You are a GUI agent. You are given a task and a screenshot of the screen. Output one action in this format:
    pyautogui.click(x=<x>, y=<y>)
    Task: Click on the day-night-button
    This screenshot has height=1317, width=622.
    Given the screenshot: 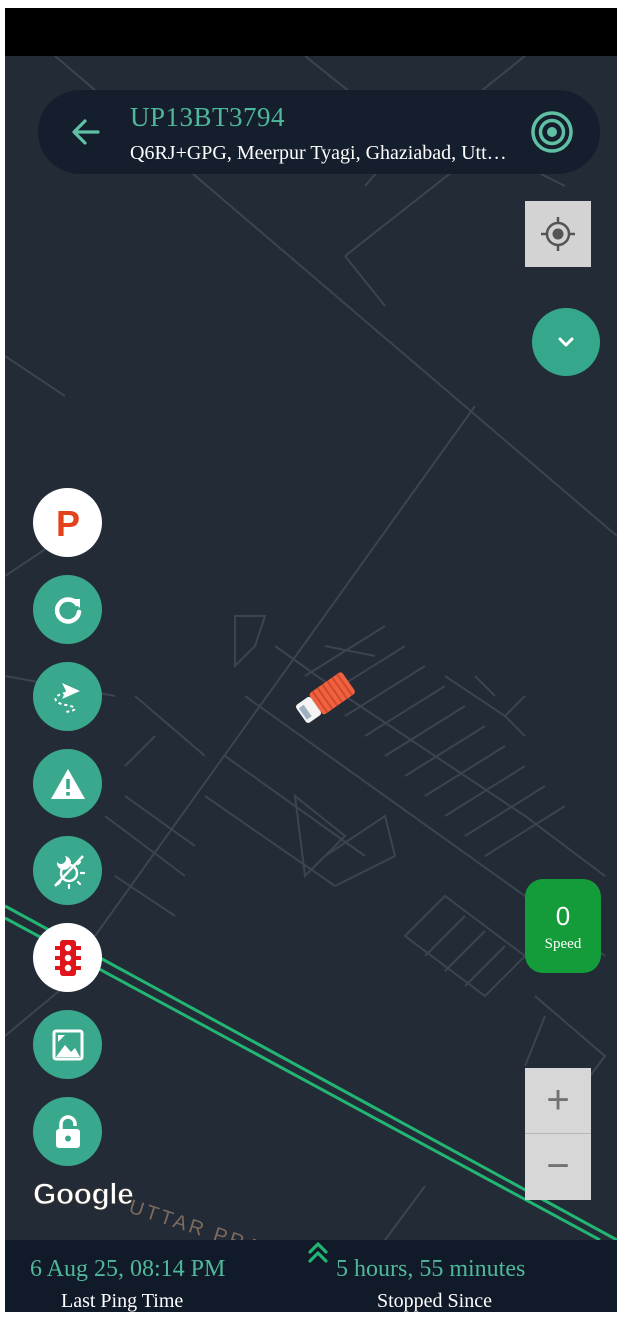 What is the action you would take?
    pyautogui.click(x=67, y=870)
    